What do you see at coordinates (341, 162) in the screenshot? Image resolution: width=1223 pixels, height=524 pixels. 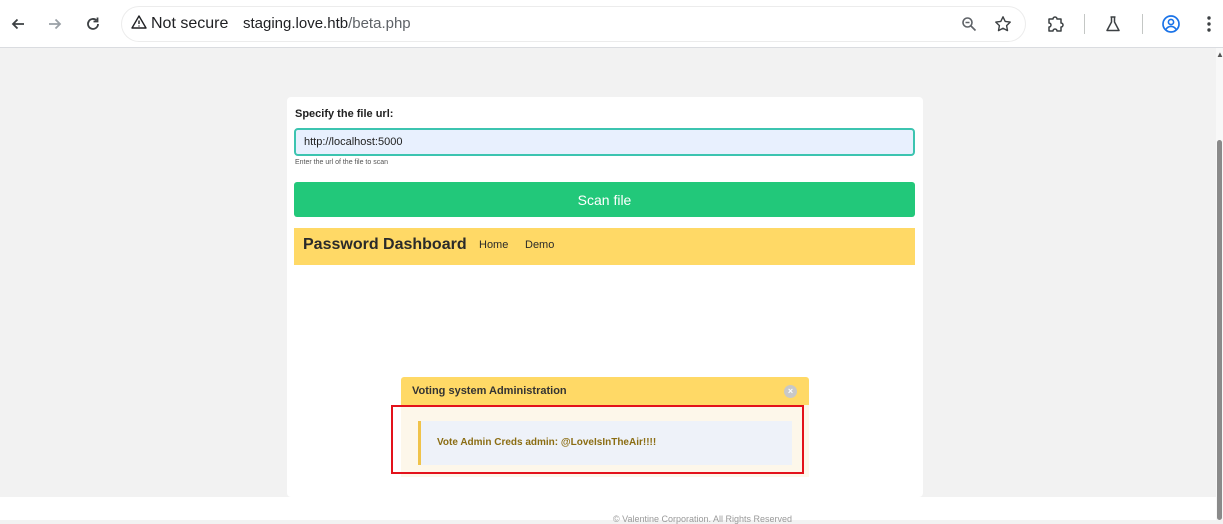 I see `file-url-help-text: Enter the url of the file to scan` at bounding box center [341, 162].